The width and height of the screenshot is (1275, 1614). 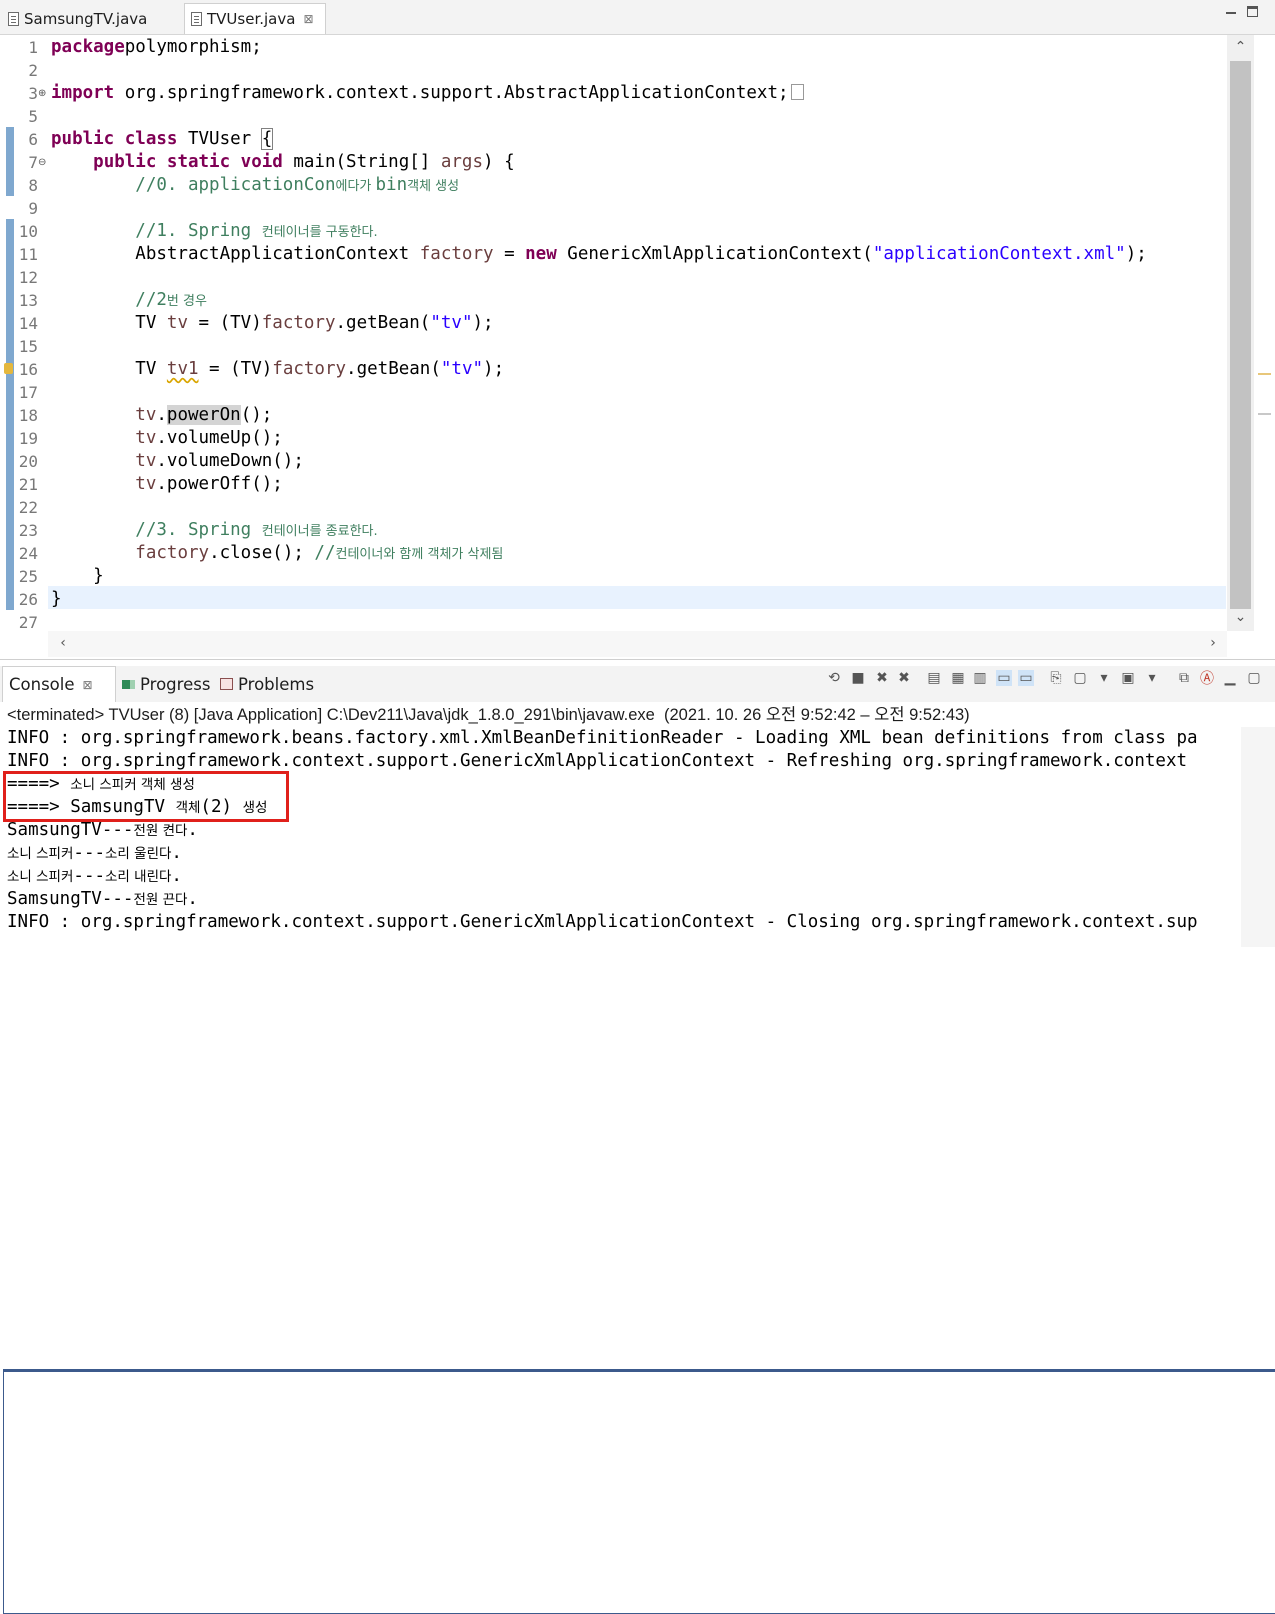 I want to click on scrollbar-thumb, so click(x=1240, y=335).